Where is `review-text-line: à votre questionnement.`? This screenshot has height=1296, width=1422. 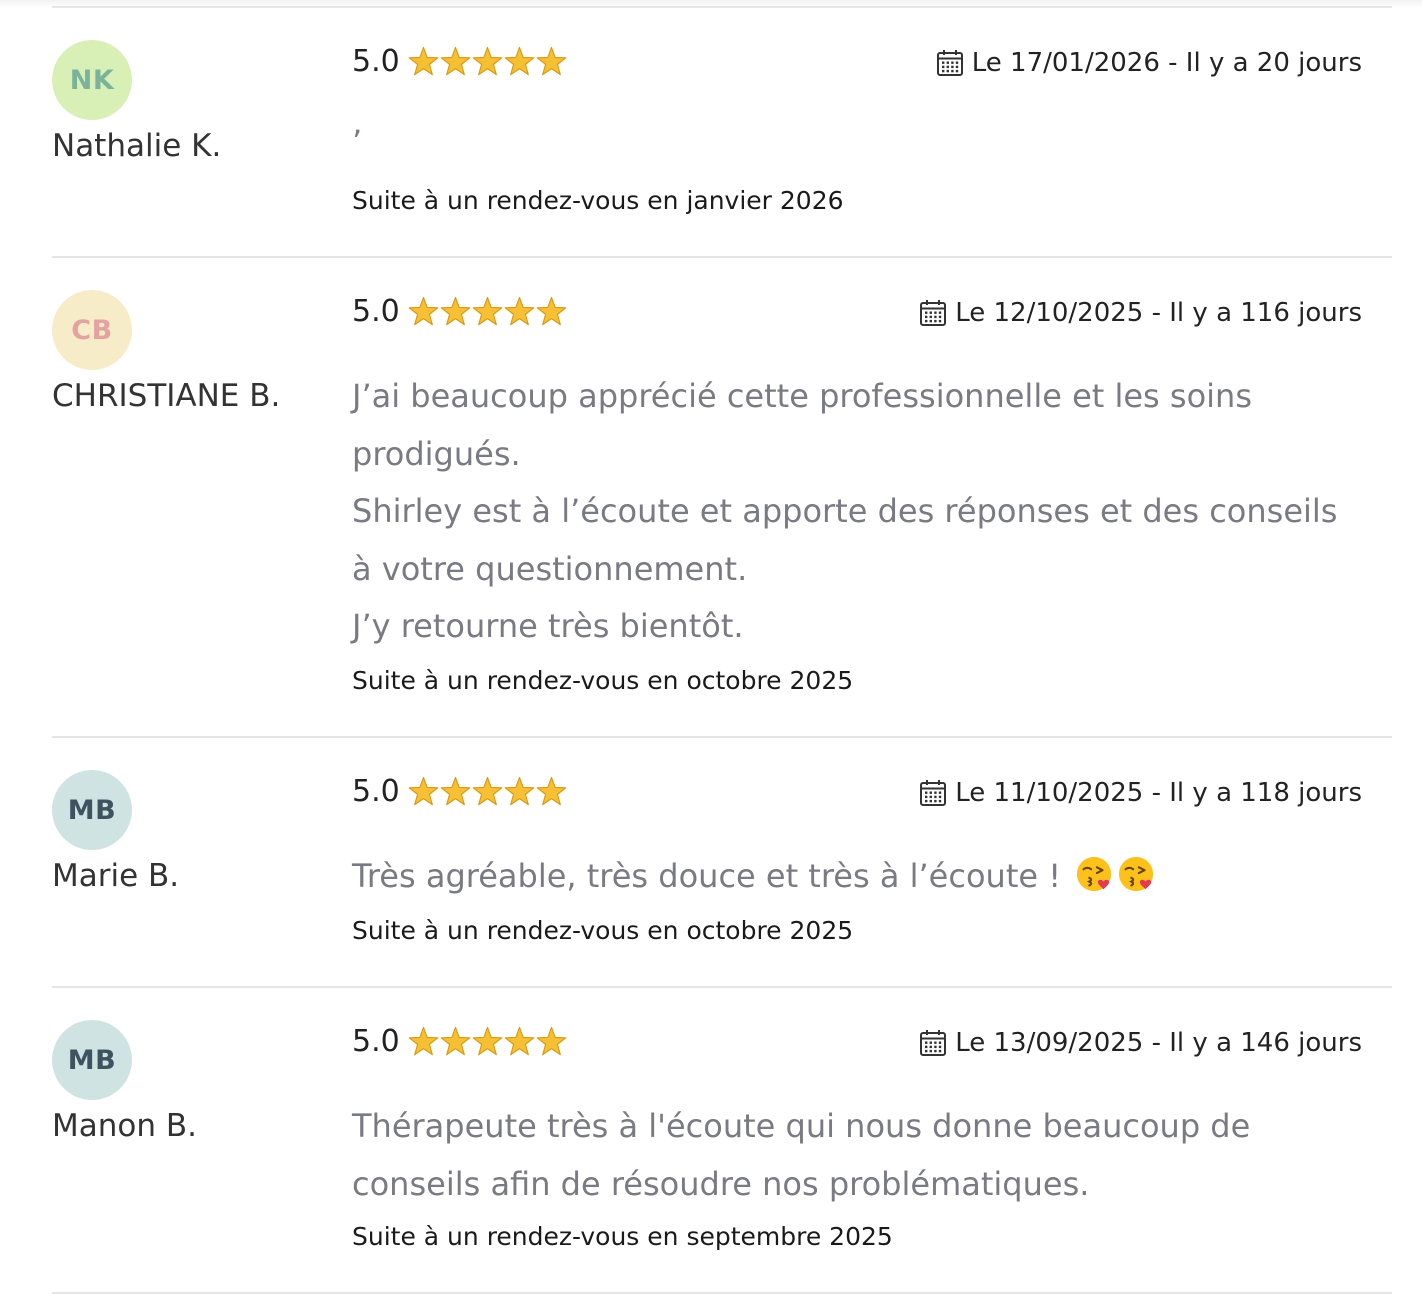
review-text-line: à votre questionnement. is located at coordinates (550, 568).